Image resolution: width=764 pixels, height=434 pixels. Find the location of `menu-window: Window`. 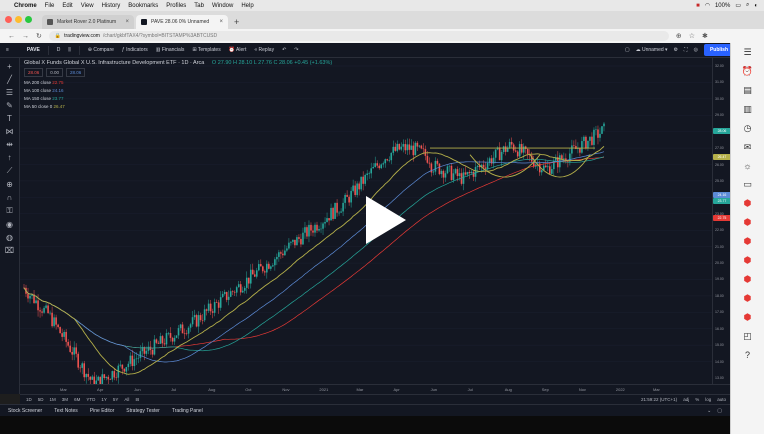

menu-window: Window is located at coordinates (222, 6).